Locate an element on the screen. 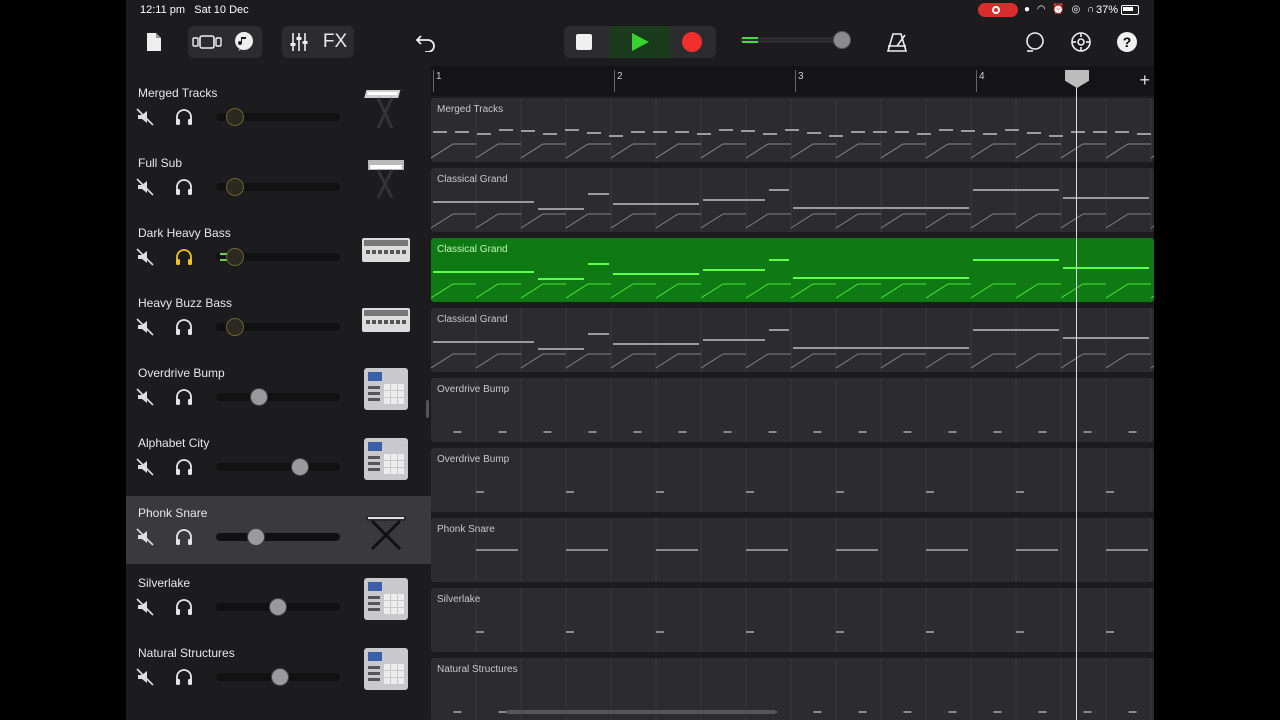 This screenshot has width=1280, height=720. help-icon: ? is located at coordinates (1127, 42).